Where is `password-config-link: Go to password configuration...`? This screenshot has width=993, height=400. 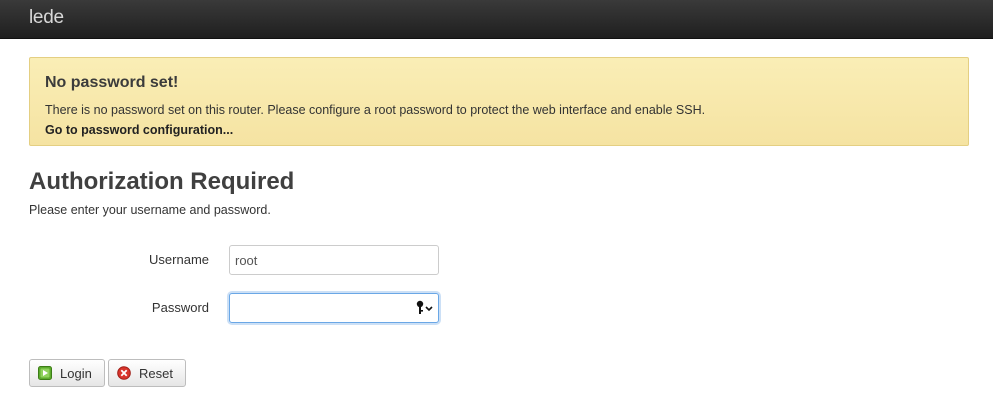 password-config-link: Go to password configuration... is located at coordinates (139, 130).